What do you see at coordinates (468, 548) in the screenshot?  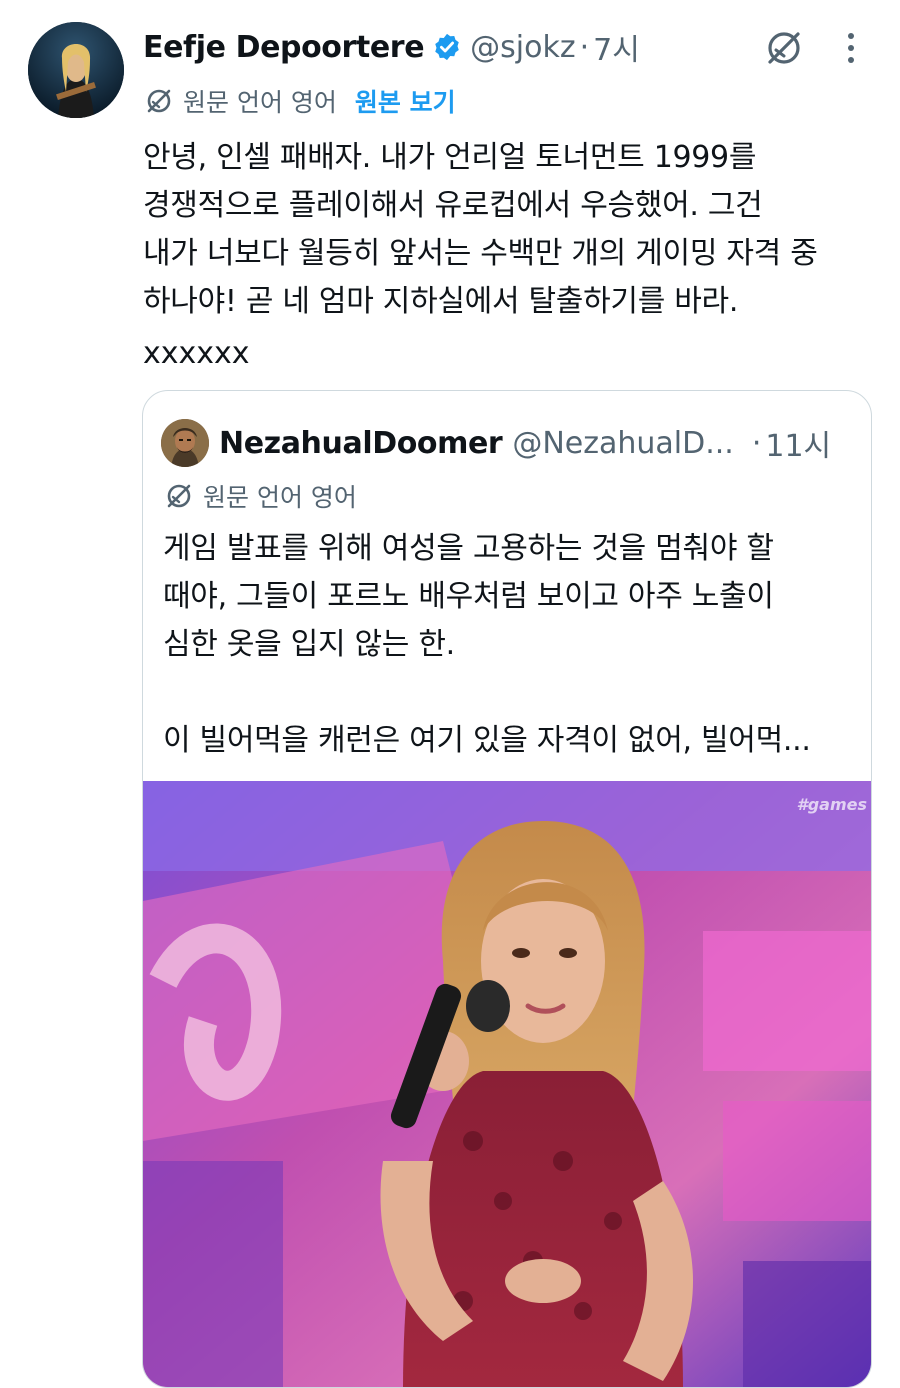 I see `quoted-text-line: 게임 발표를 위해 여성을 고용하는 것을 멈춰야 할` at bounding box center [468, 548].